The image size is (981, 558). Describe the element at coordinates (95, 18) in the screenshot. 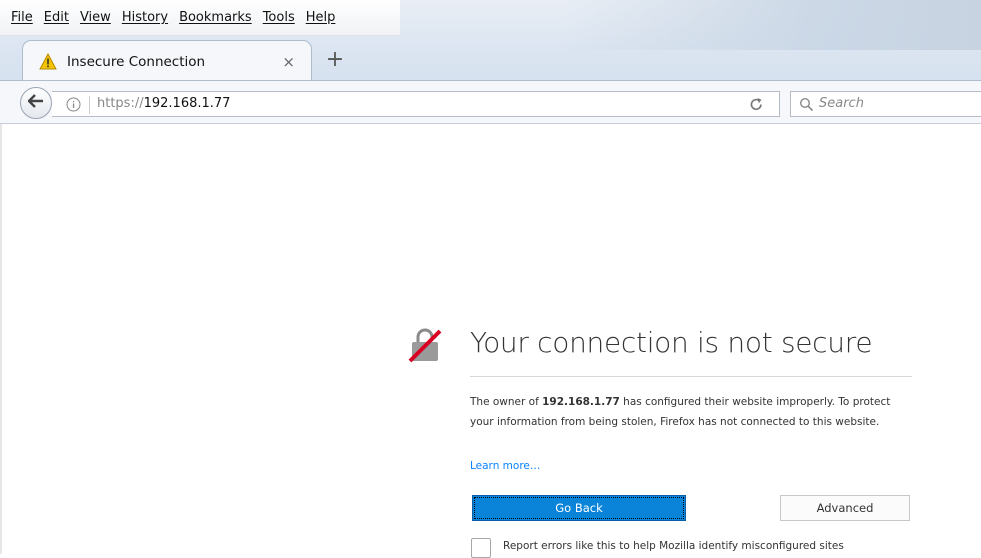

I see `menu-view: View` at that location.